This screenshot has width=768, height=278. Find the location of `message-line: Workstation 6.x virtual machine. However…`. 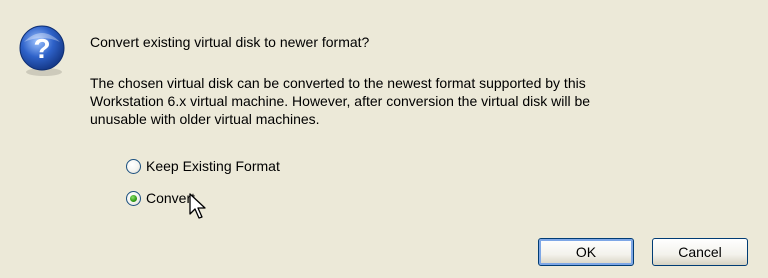

message-line: Workstation 6.x virtual machine. However… is located at coordinates (340, 101).